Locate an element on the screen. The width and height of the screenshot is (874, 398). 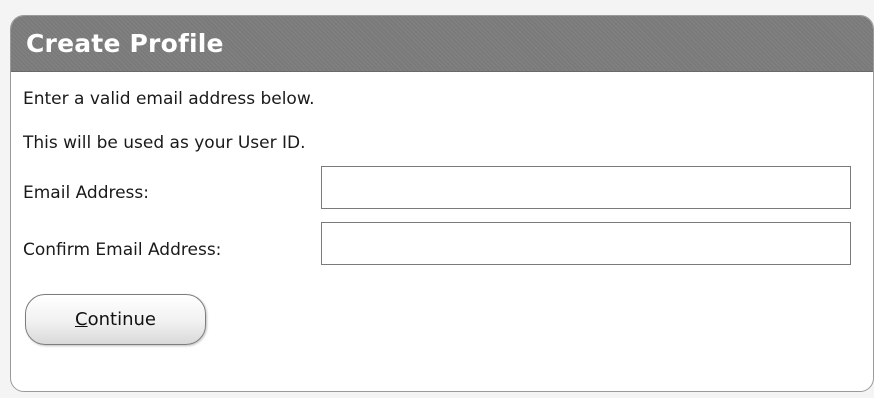
confirm-email-field is located at coordinates (586, 243).